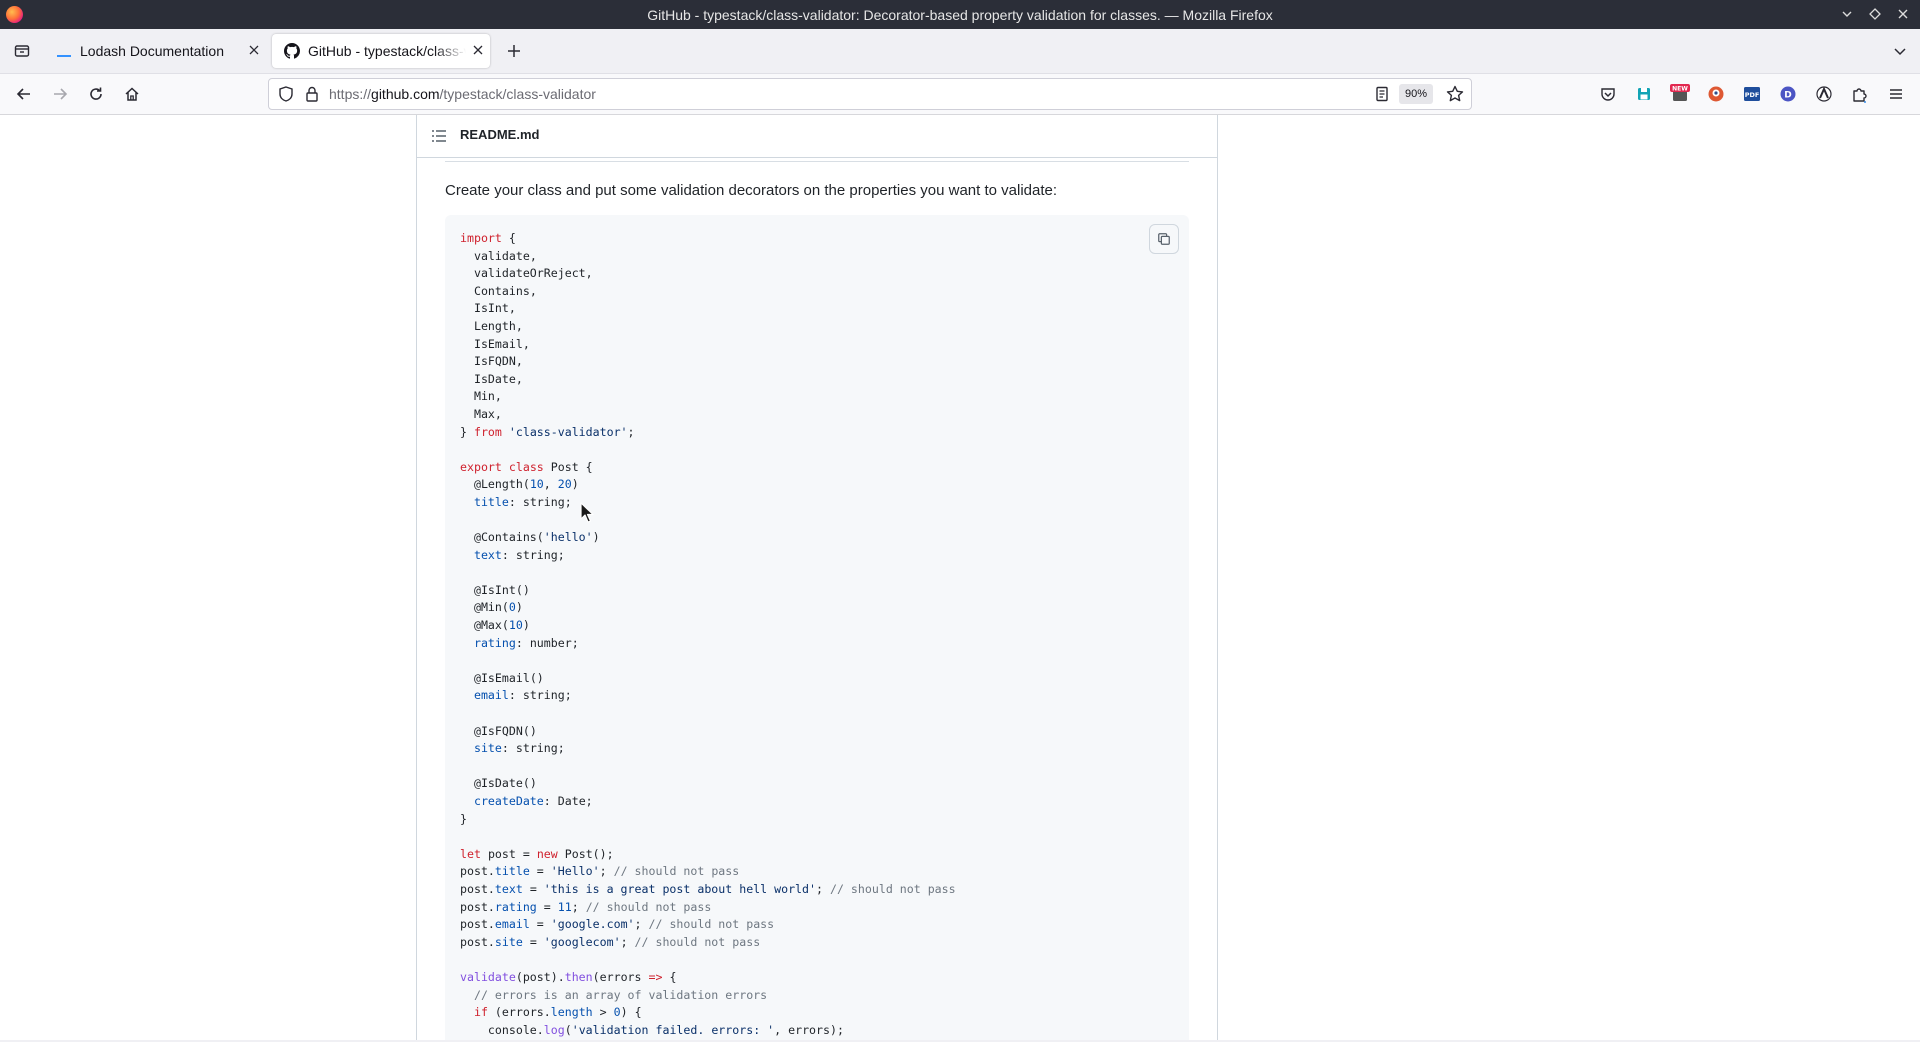 This screenshot has height=1042, width=1920. Describe the element at coordinates (526, 642) in the screenshot. I see `code-line: rating: number;` at that location.